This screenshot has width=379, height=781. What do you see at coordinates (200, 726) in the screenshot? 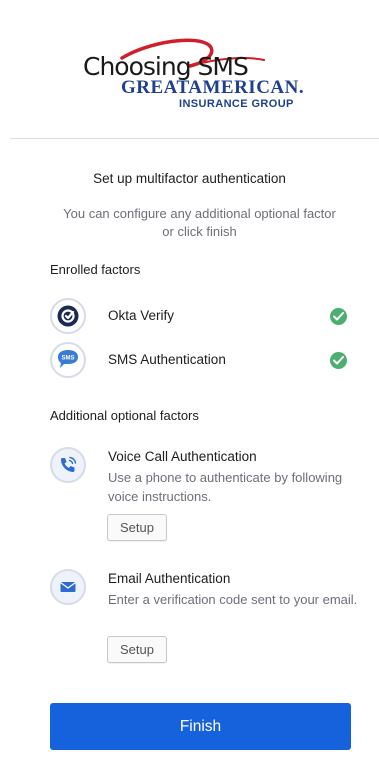
I see `finish-button: Finish` at bounding box center [200, 726].